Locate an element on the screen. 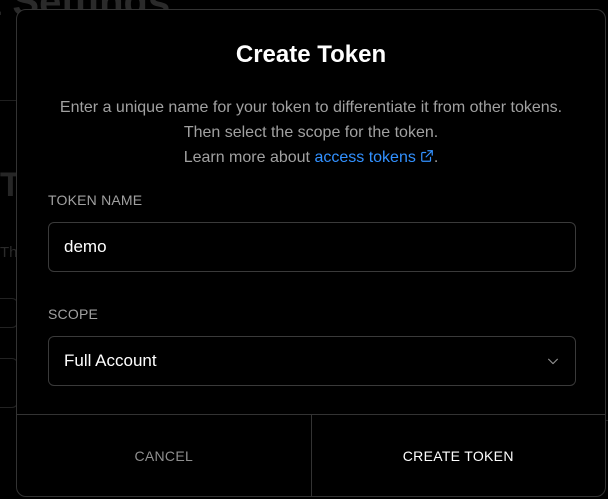 Image resolution: width=608 pixels, height=499 pixels. dialog-title: Create Token is located at coordinates (311, 54).